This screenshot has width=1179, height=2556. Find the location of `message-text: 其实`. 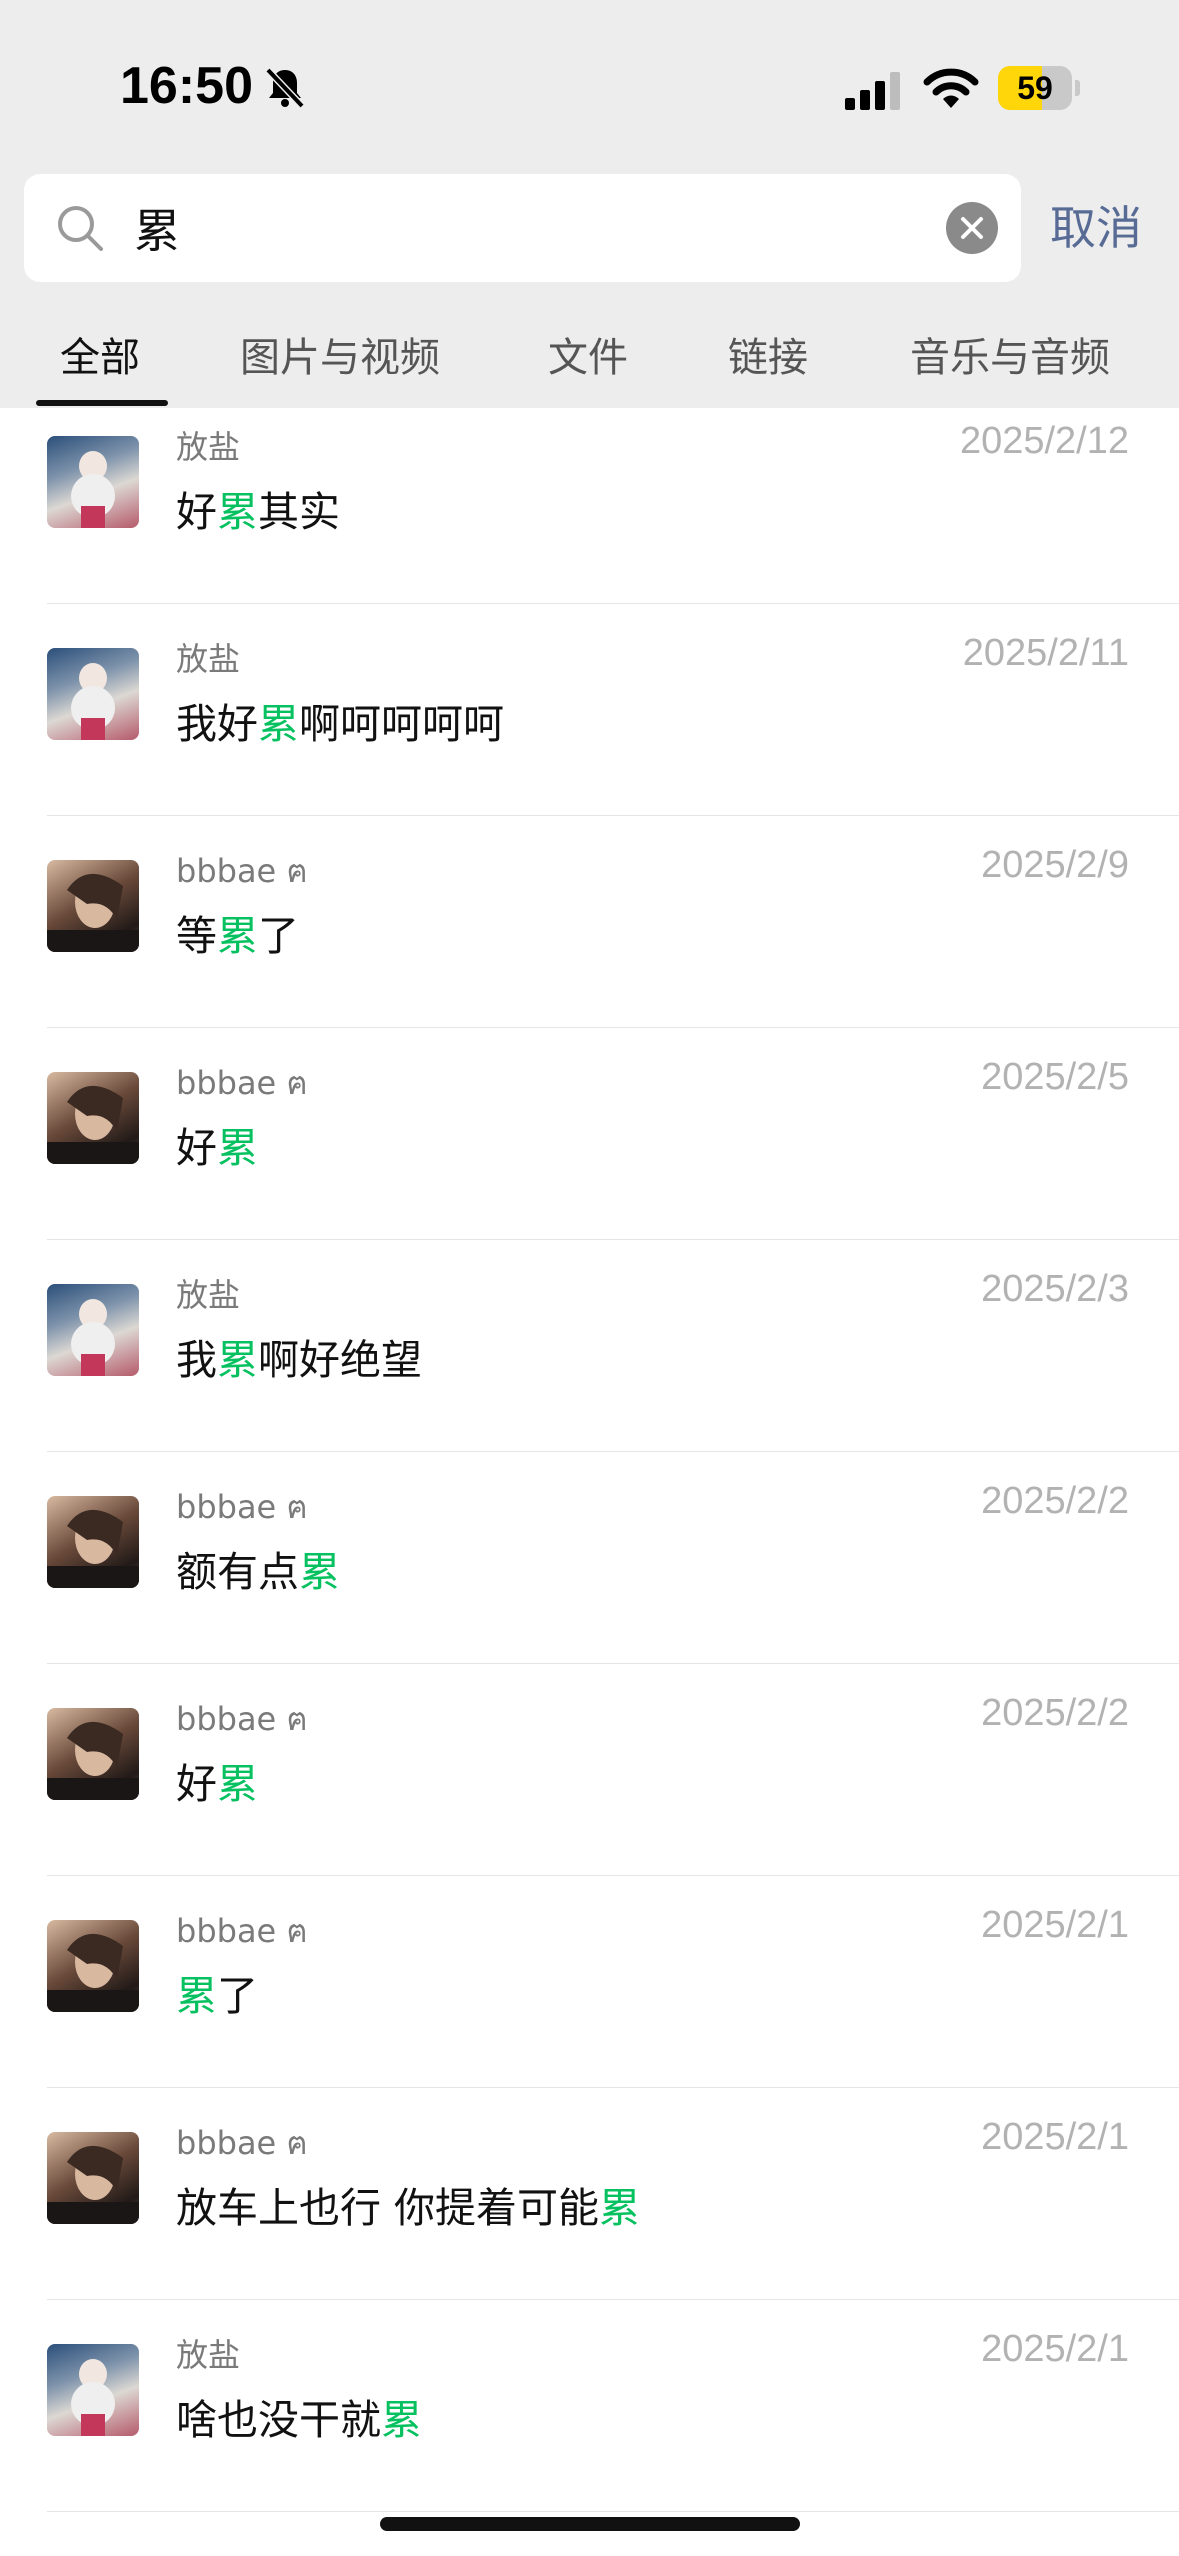

message-text: 其实 is located at coordinates (299, 512).